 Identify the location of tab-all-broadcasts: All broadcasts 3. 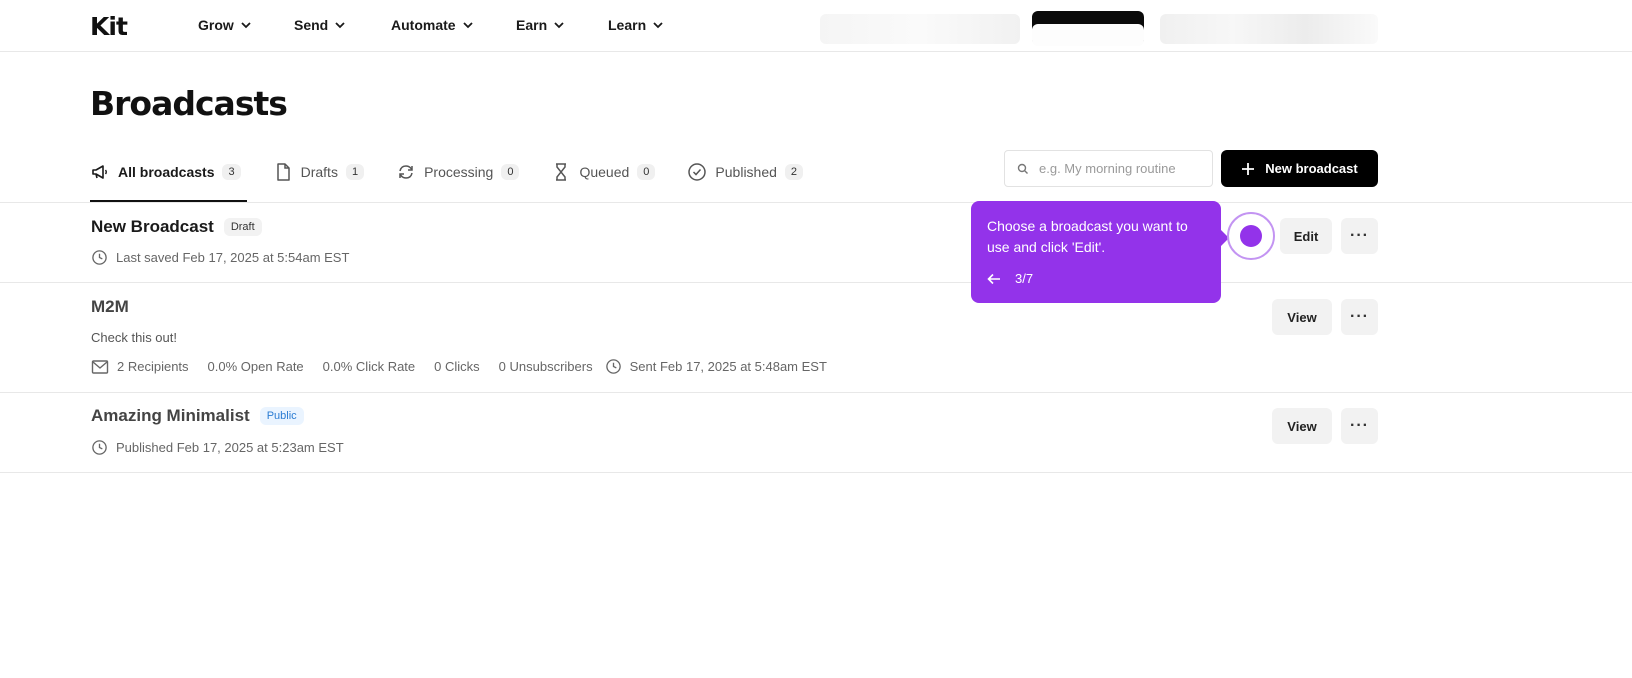
(165, 172).